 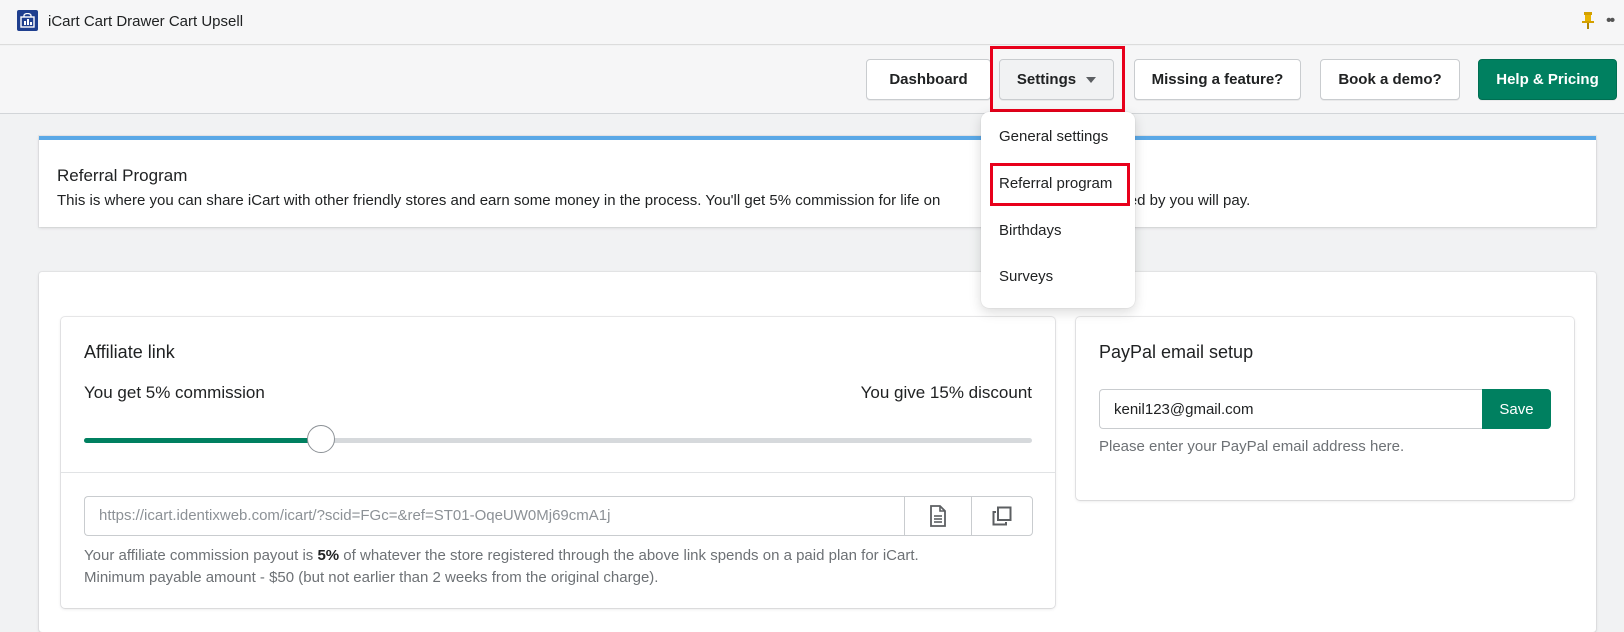 I want to click on discount-label: You give 15% discount, so click(x=946, y=392).